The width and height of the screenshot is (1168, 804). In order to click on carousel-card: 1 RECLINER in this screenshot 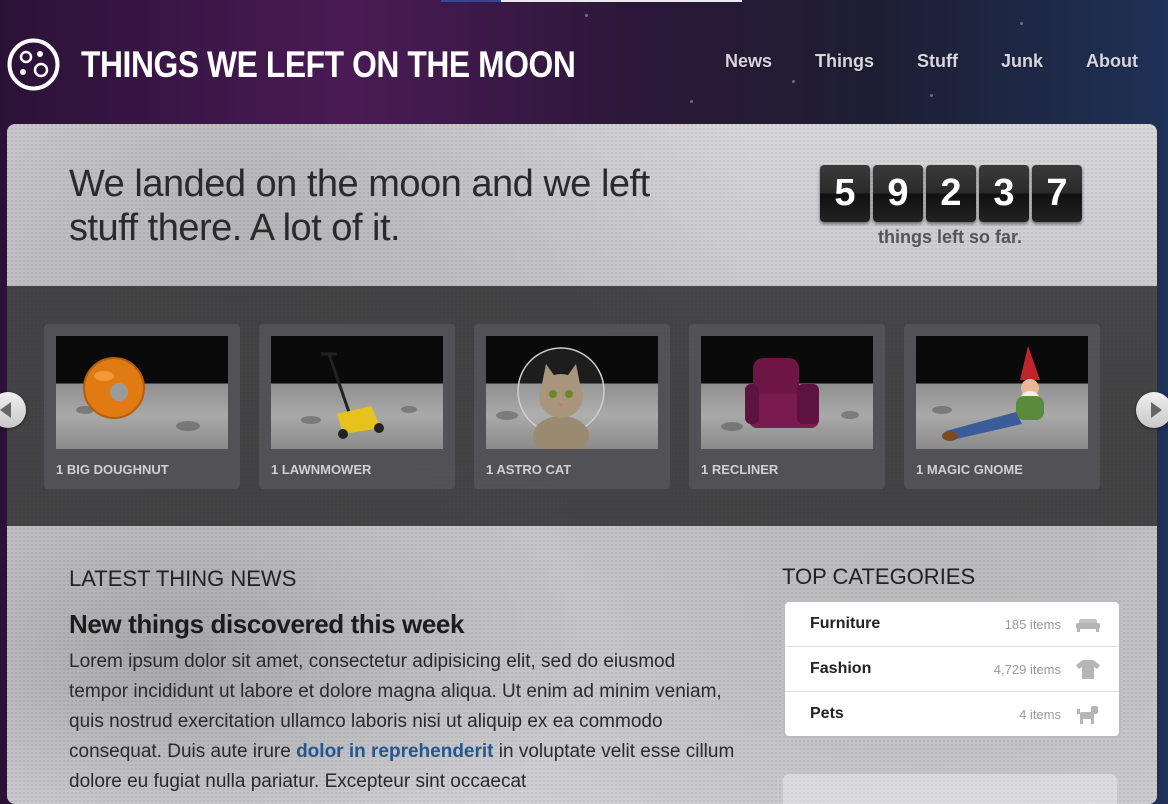, I will do `click(787, 406)`.